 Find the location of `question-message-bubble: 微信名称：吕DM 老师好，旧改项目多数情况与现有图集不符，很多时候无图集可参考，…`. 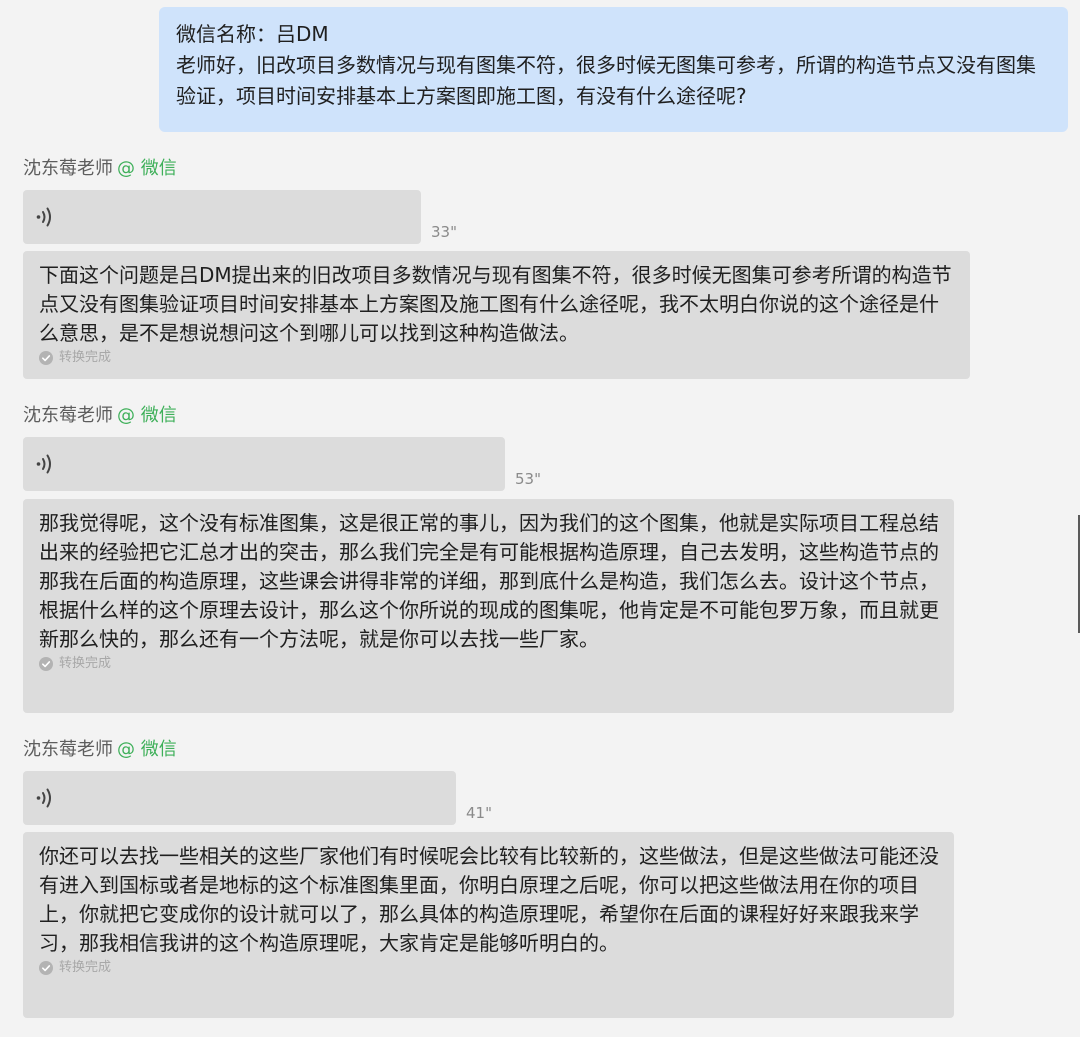

question-message-bubble: 微信名称：吕DM 老师好，旧改项目多数情况与现有图集不符，很多时候无图集可参考，… is located at coordinates (613, 69).